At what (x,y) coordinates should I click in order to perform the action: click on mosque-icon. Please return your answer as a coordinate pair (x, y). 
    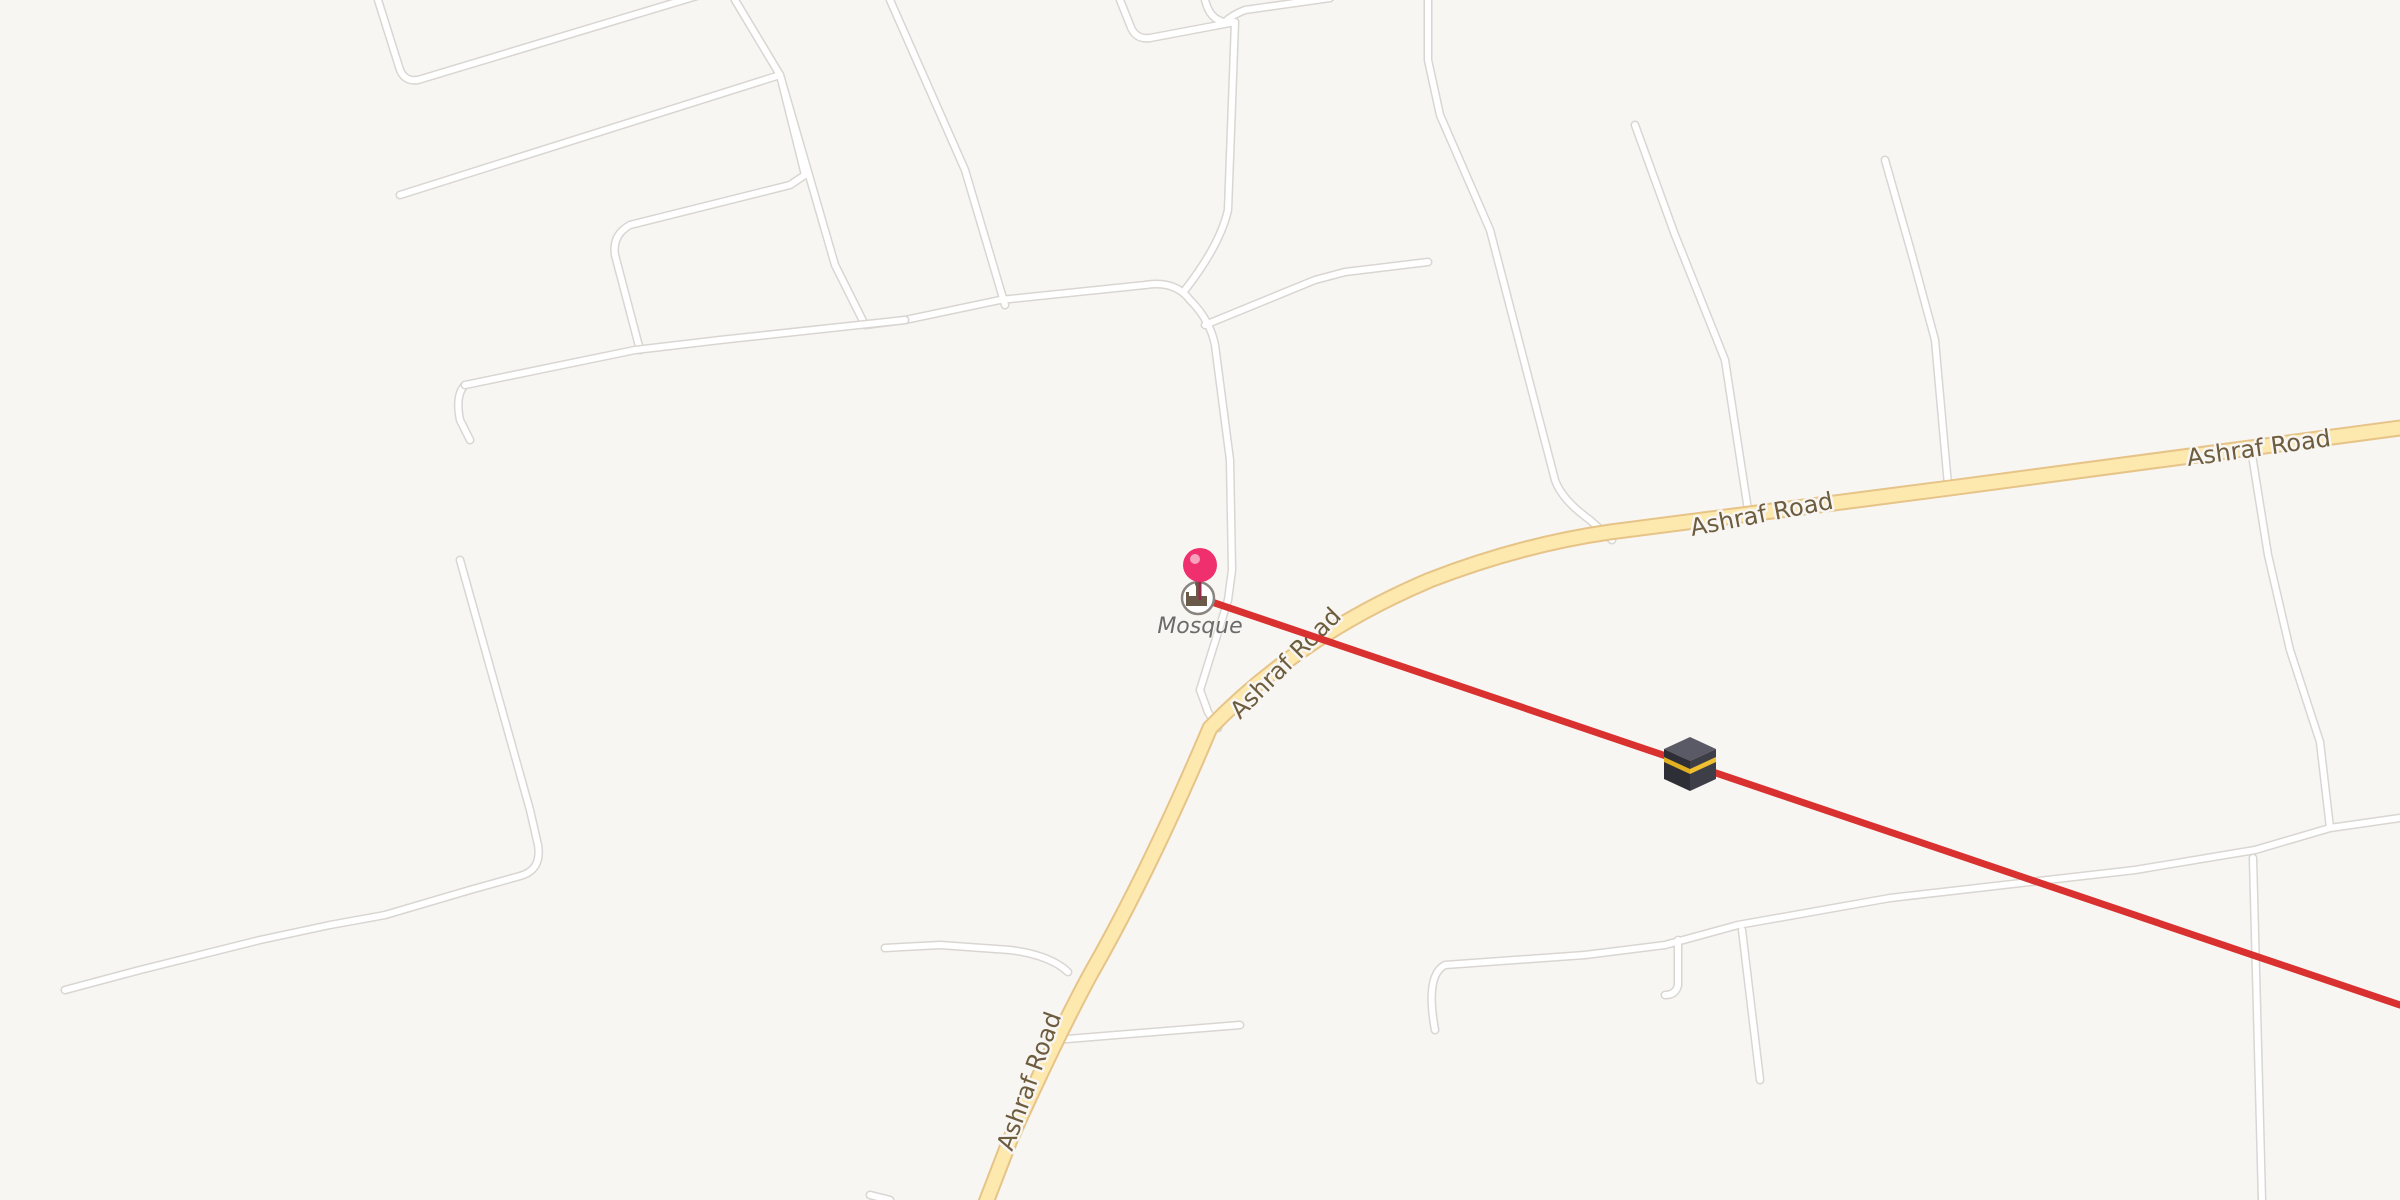
    Looking at the image, I should click on (1198, 598).